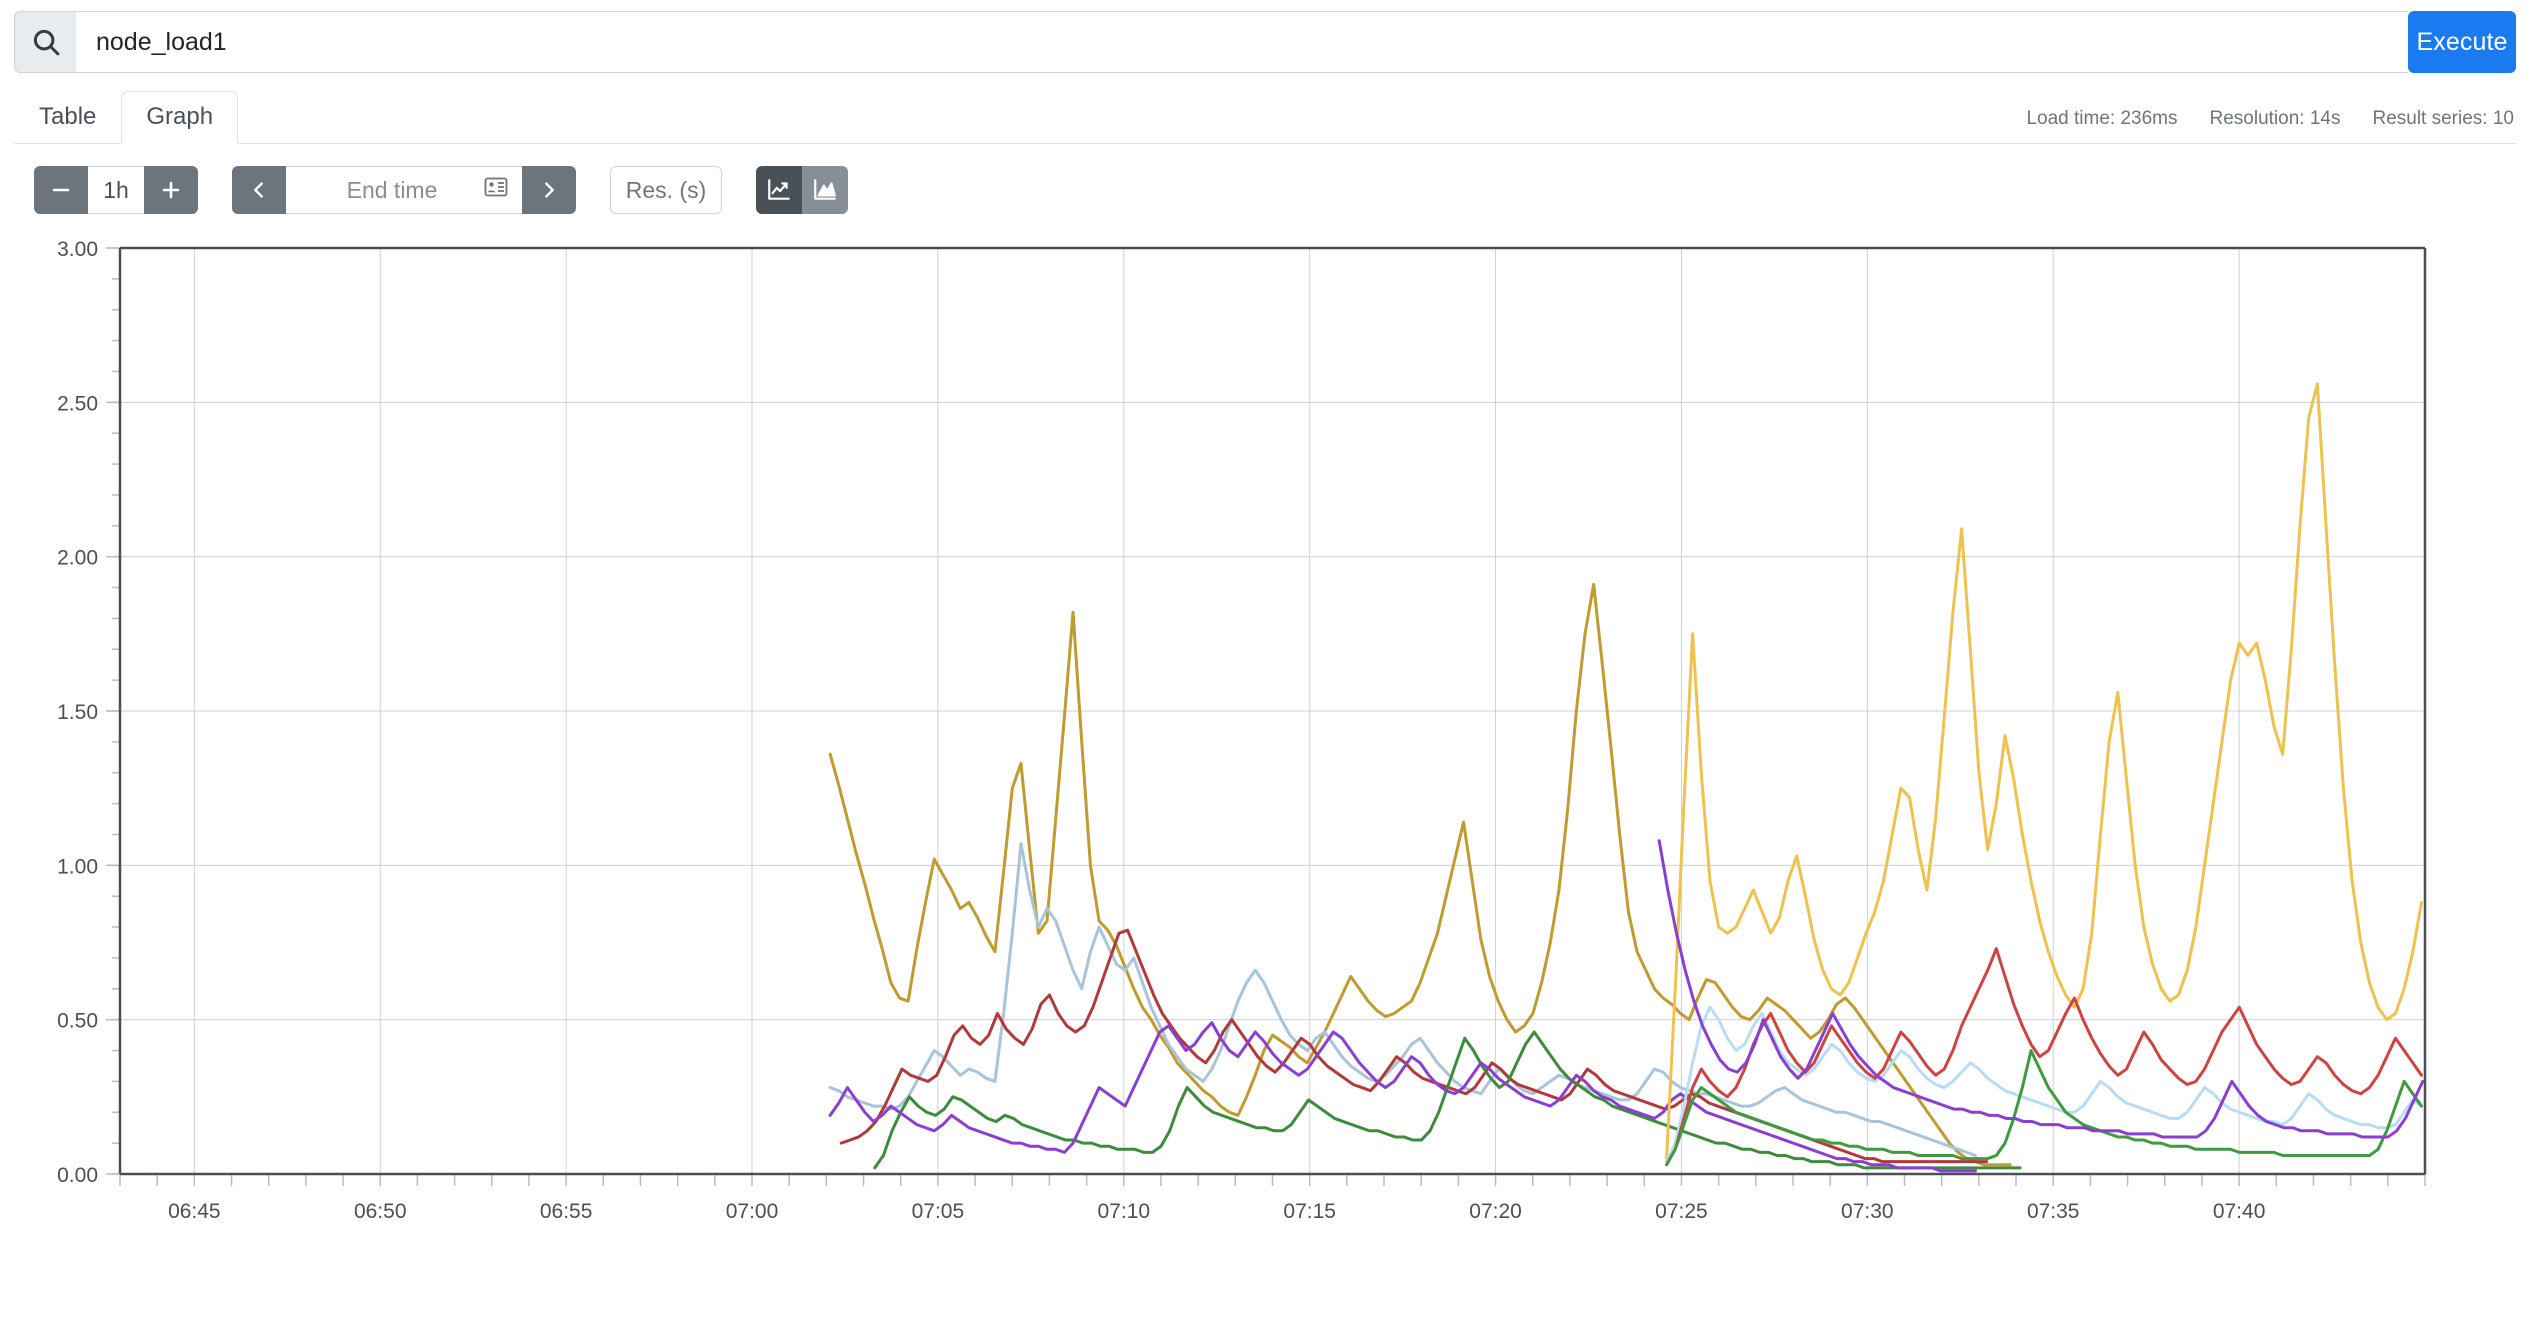 Image resolution: width=2530 pixels, height=1332 pixels. I want to click on x-axis-label: 07:00, so click(752, 1211).